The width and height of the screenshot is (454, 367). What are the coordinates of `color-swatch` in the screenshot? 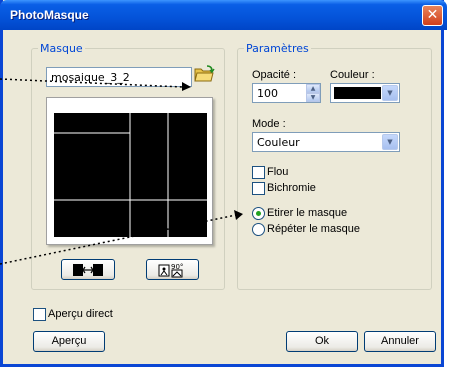 It's located at (357, 93).